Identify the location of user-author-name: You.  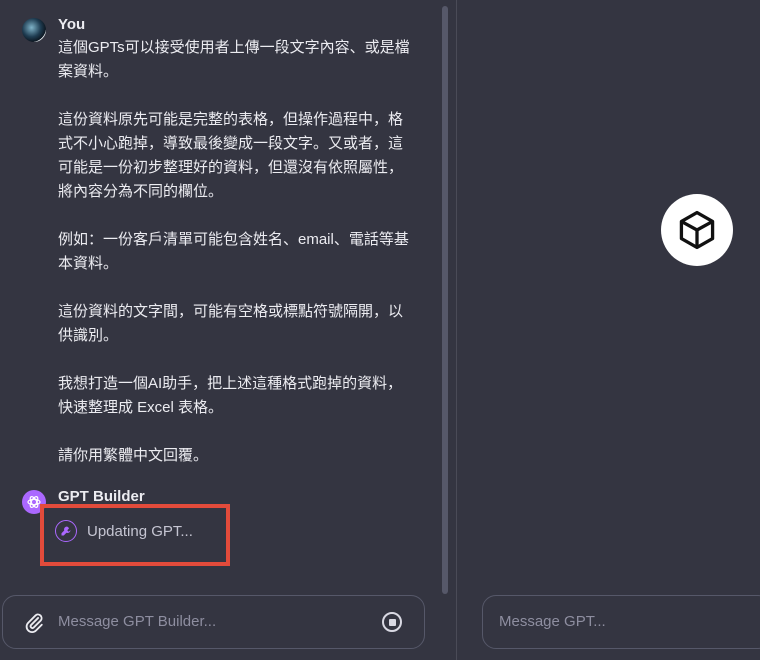
(72, 24).